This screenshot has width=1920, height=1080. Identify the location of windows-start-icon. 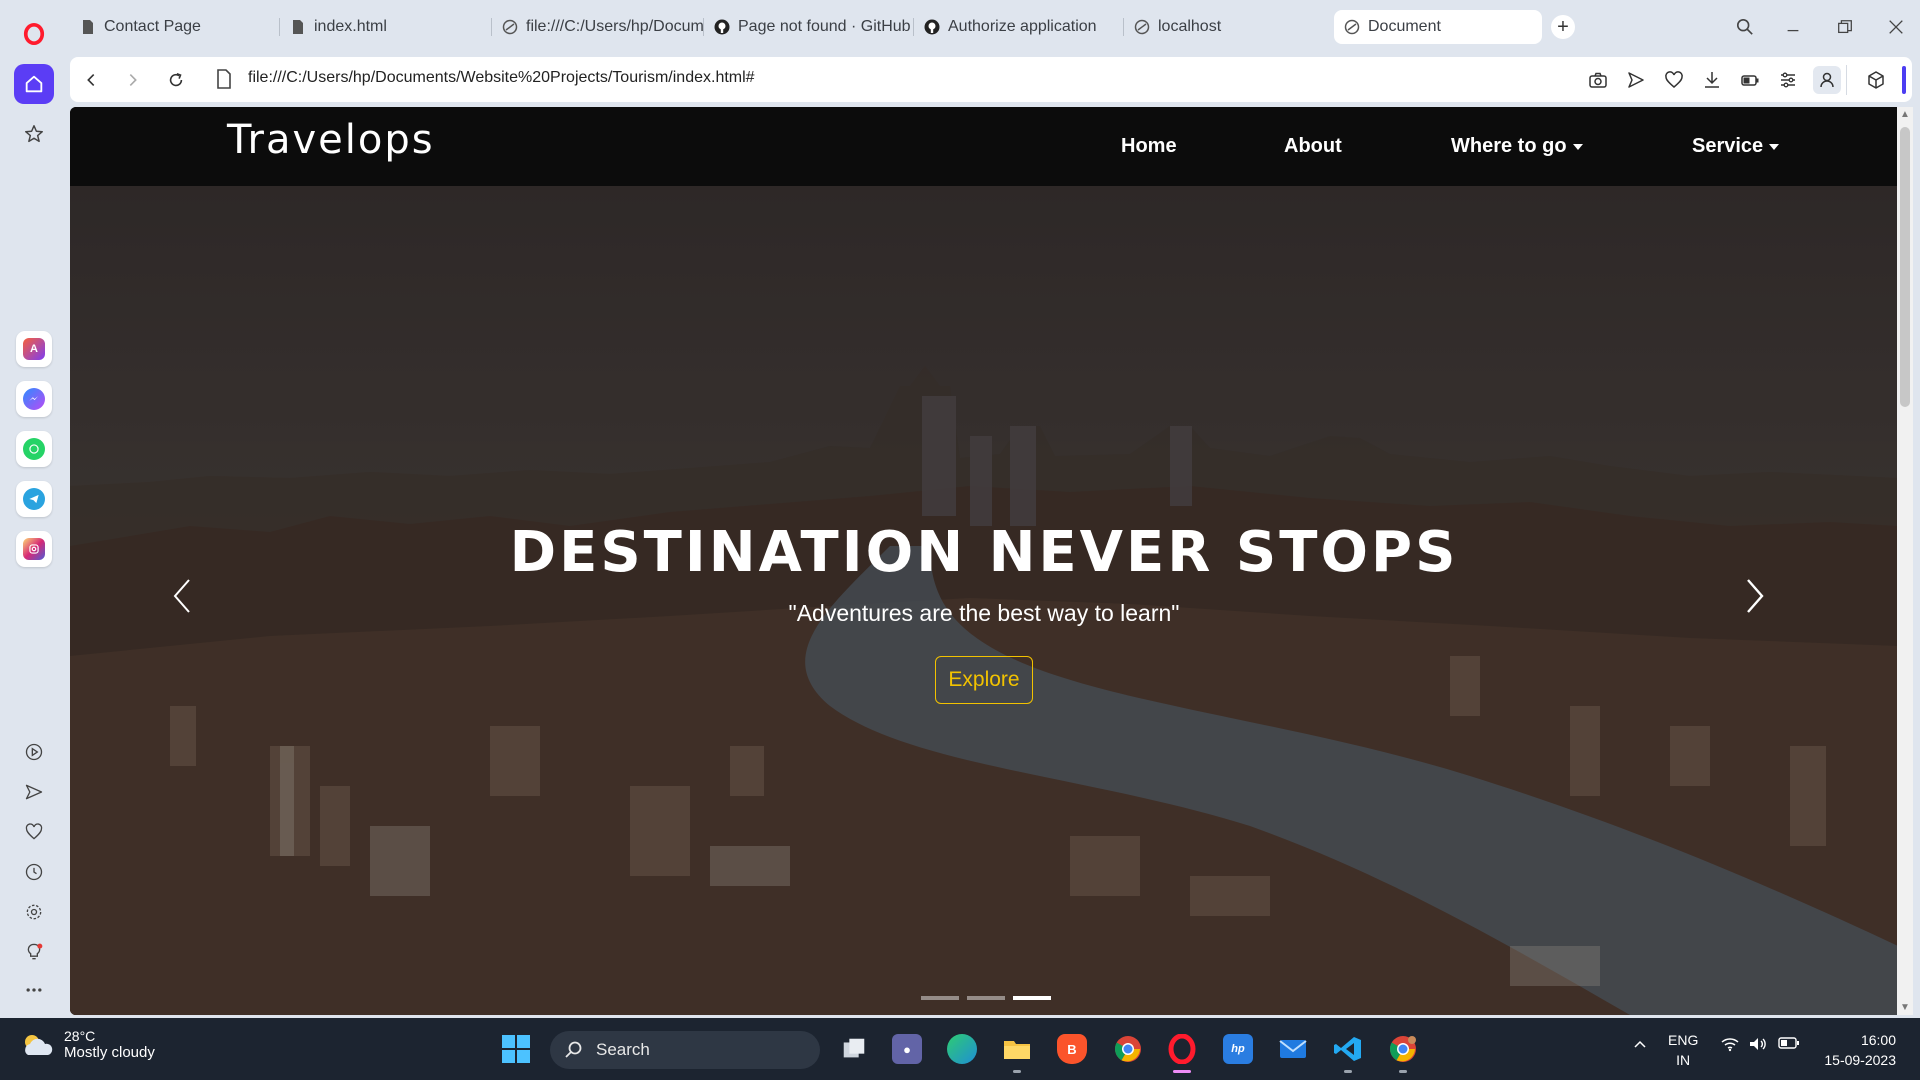
(516, 1049).